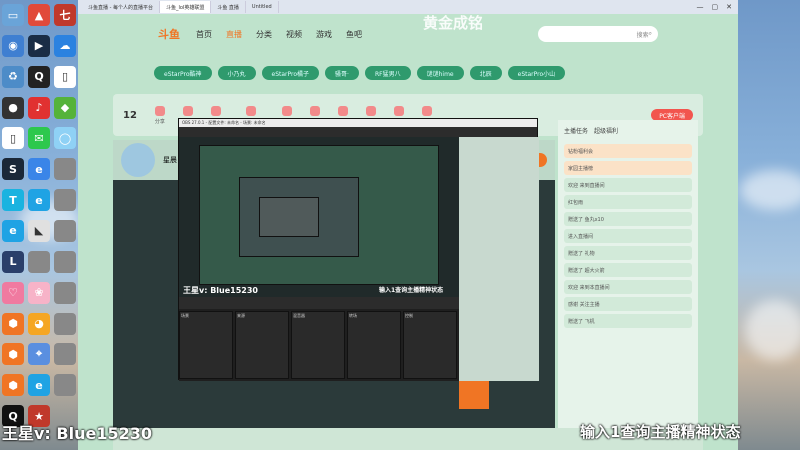 This screenshot has height=450, width=800. What do you see at coordinates (39, 385) in the screenshot?
I see `edge3-icon: e` at bounding box center [39, 385].